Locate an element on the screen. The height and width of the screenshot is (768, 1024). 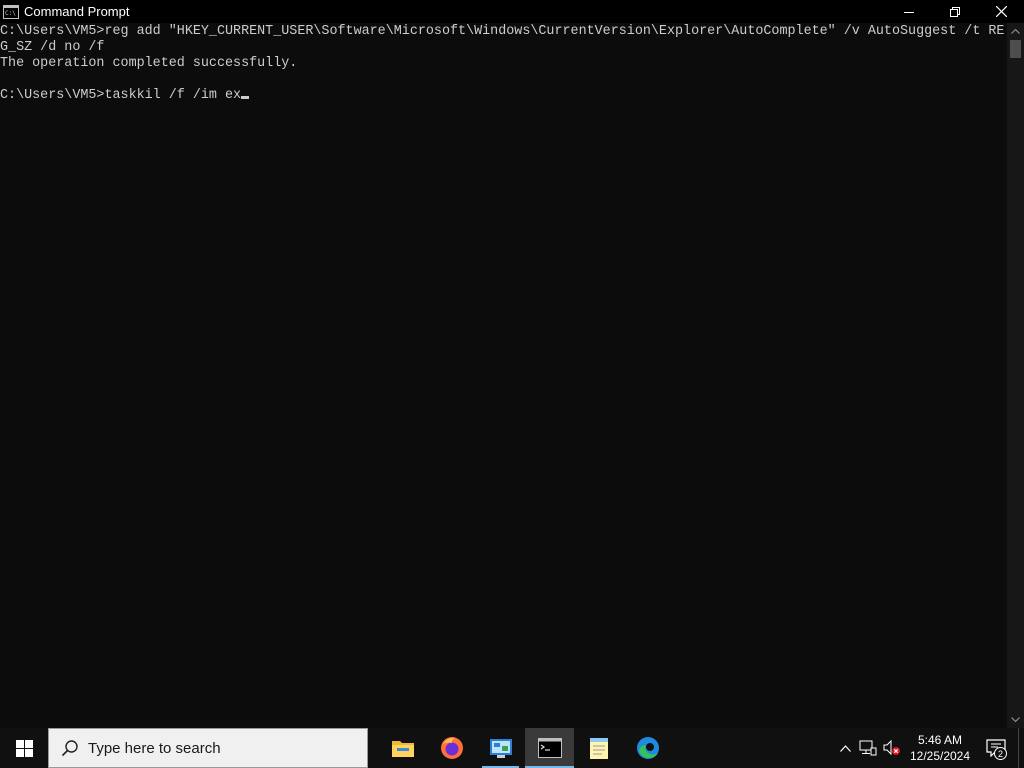
network-button is located at coordinates (868, 748).